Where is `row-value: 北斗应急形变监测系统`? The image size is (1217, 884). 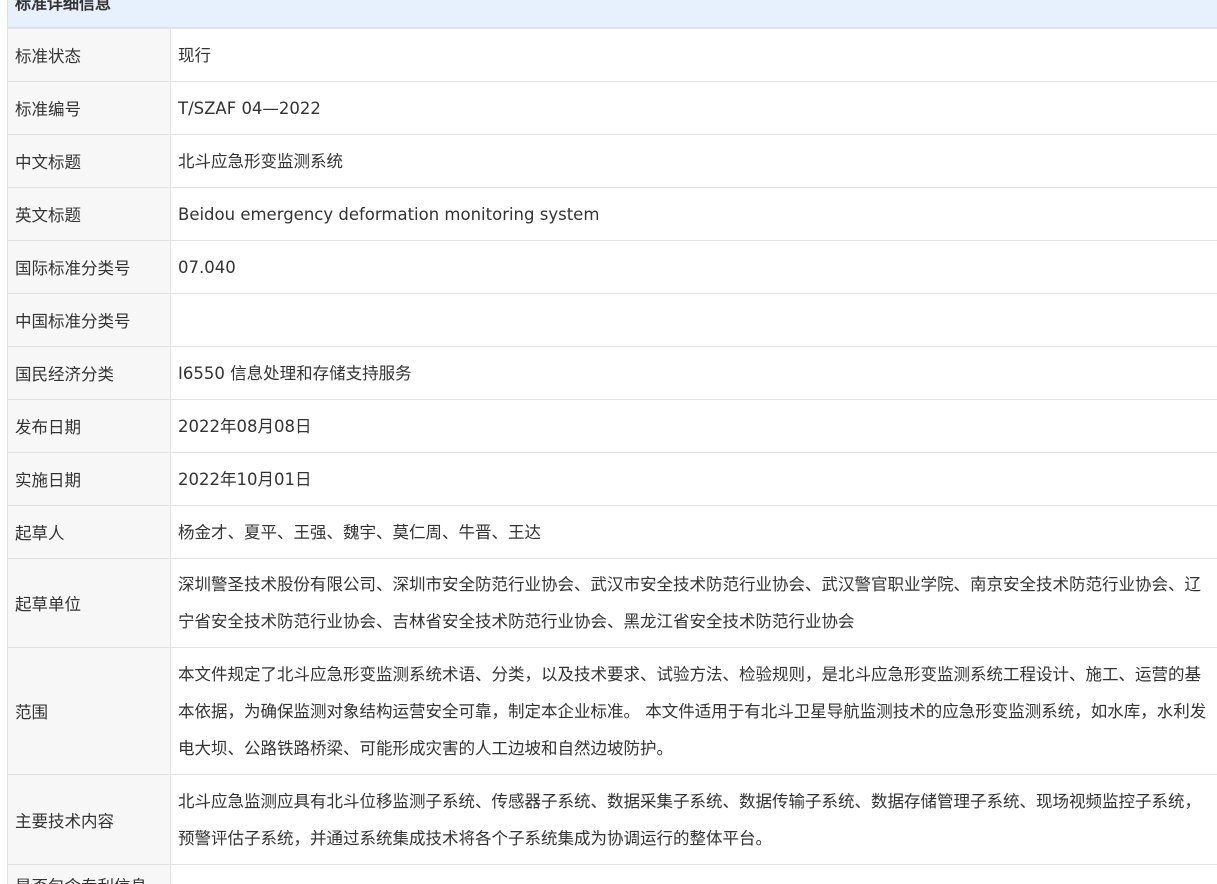 row-value: 北斗应急形变监测系统 is located at coordinates (693, 161).